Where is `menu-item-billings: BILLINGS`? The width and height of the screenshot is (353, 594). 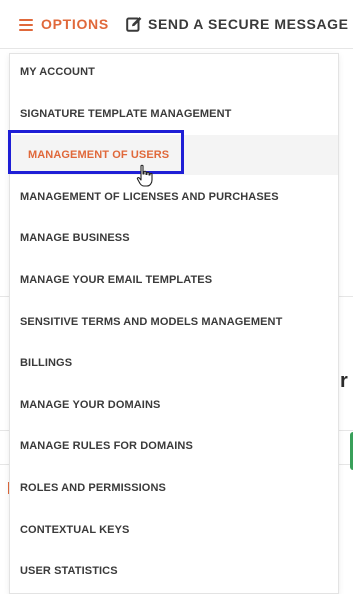 menu-item-billings: BILLINGS is located at coordinates (174, 363).